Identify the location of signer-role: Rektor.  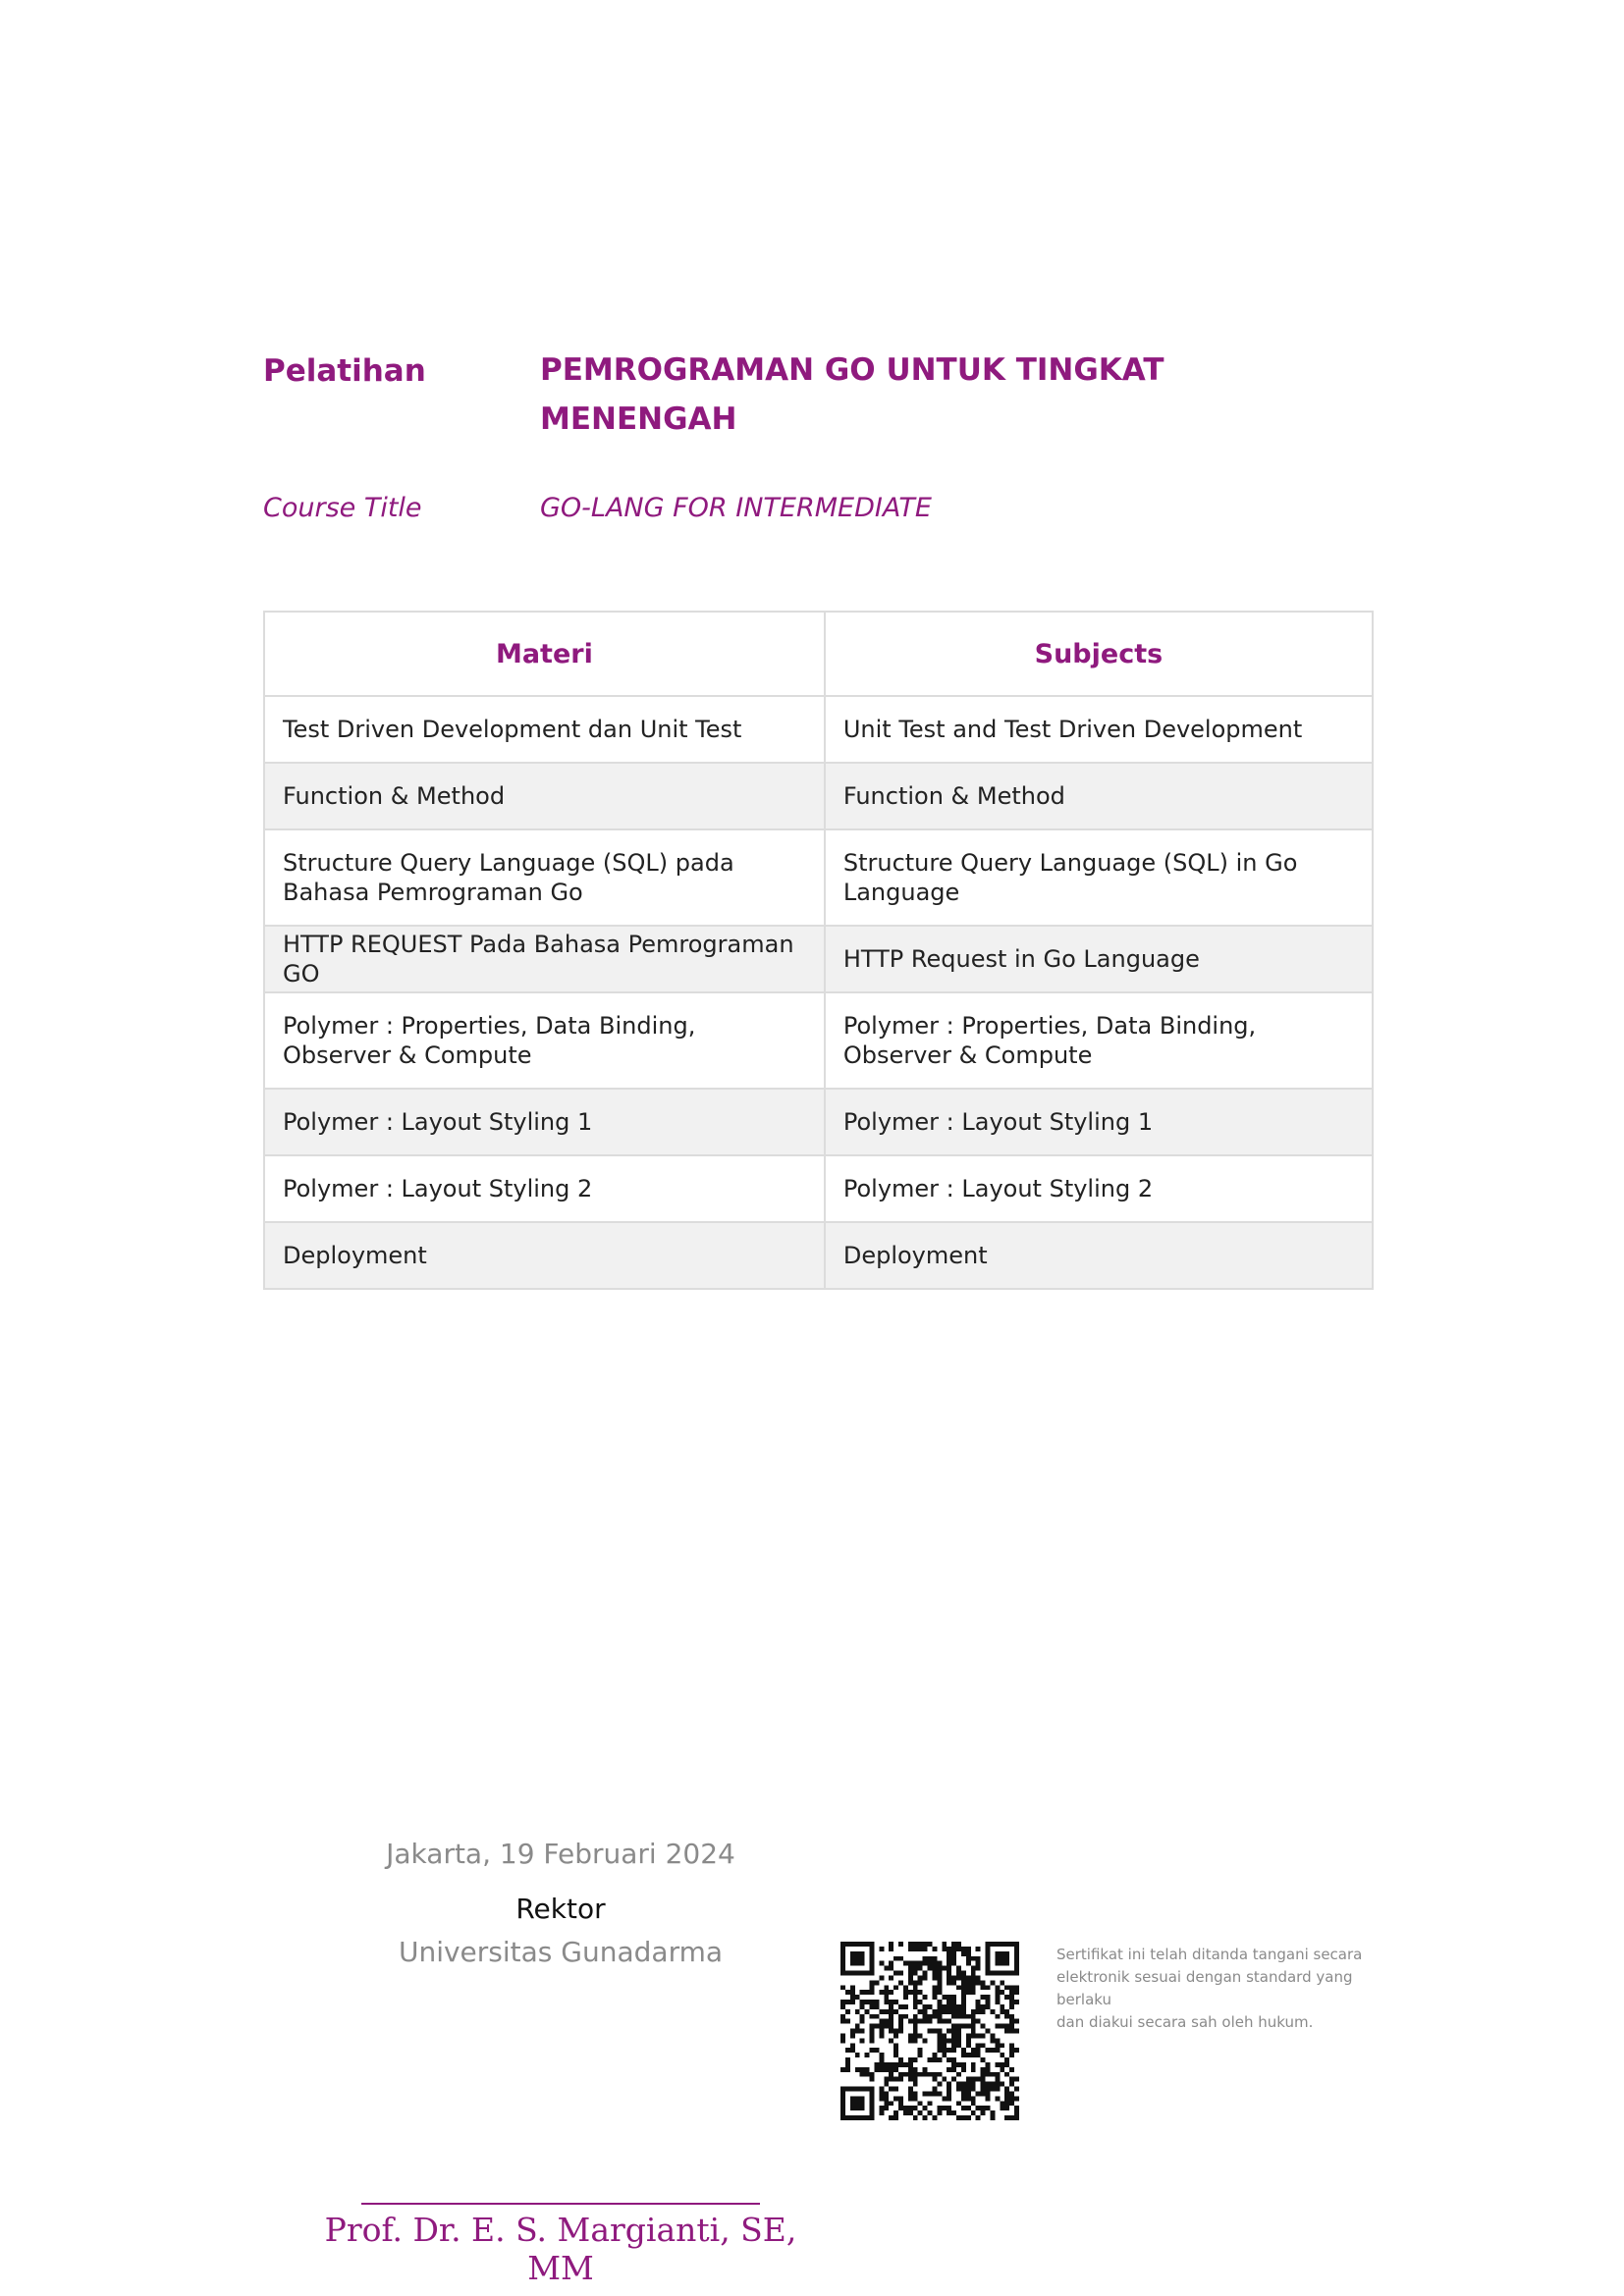
(560, 1909).